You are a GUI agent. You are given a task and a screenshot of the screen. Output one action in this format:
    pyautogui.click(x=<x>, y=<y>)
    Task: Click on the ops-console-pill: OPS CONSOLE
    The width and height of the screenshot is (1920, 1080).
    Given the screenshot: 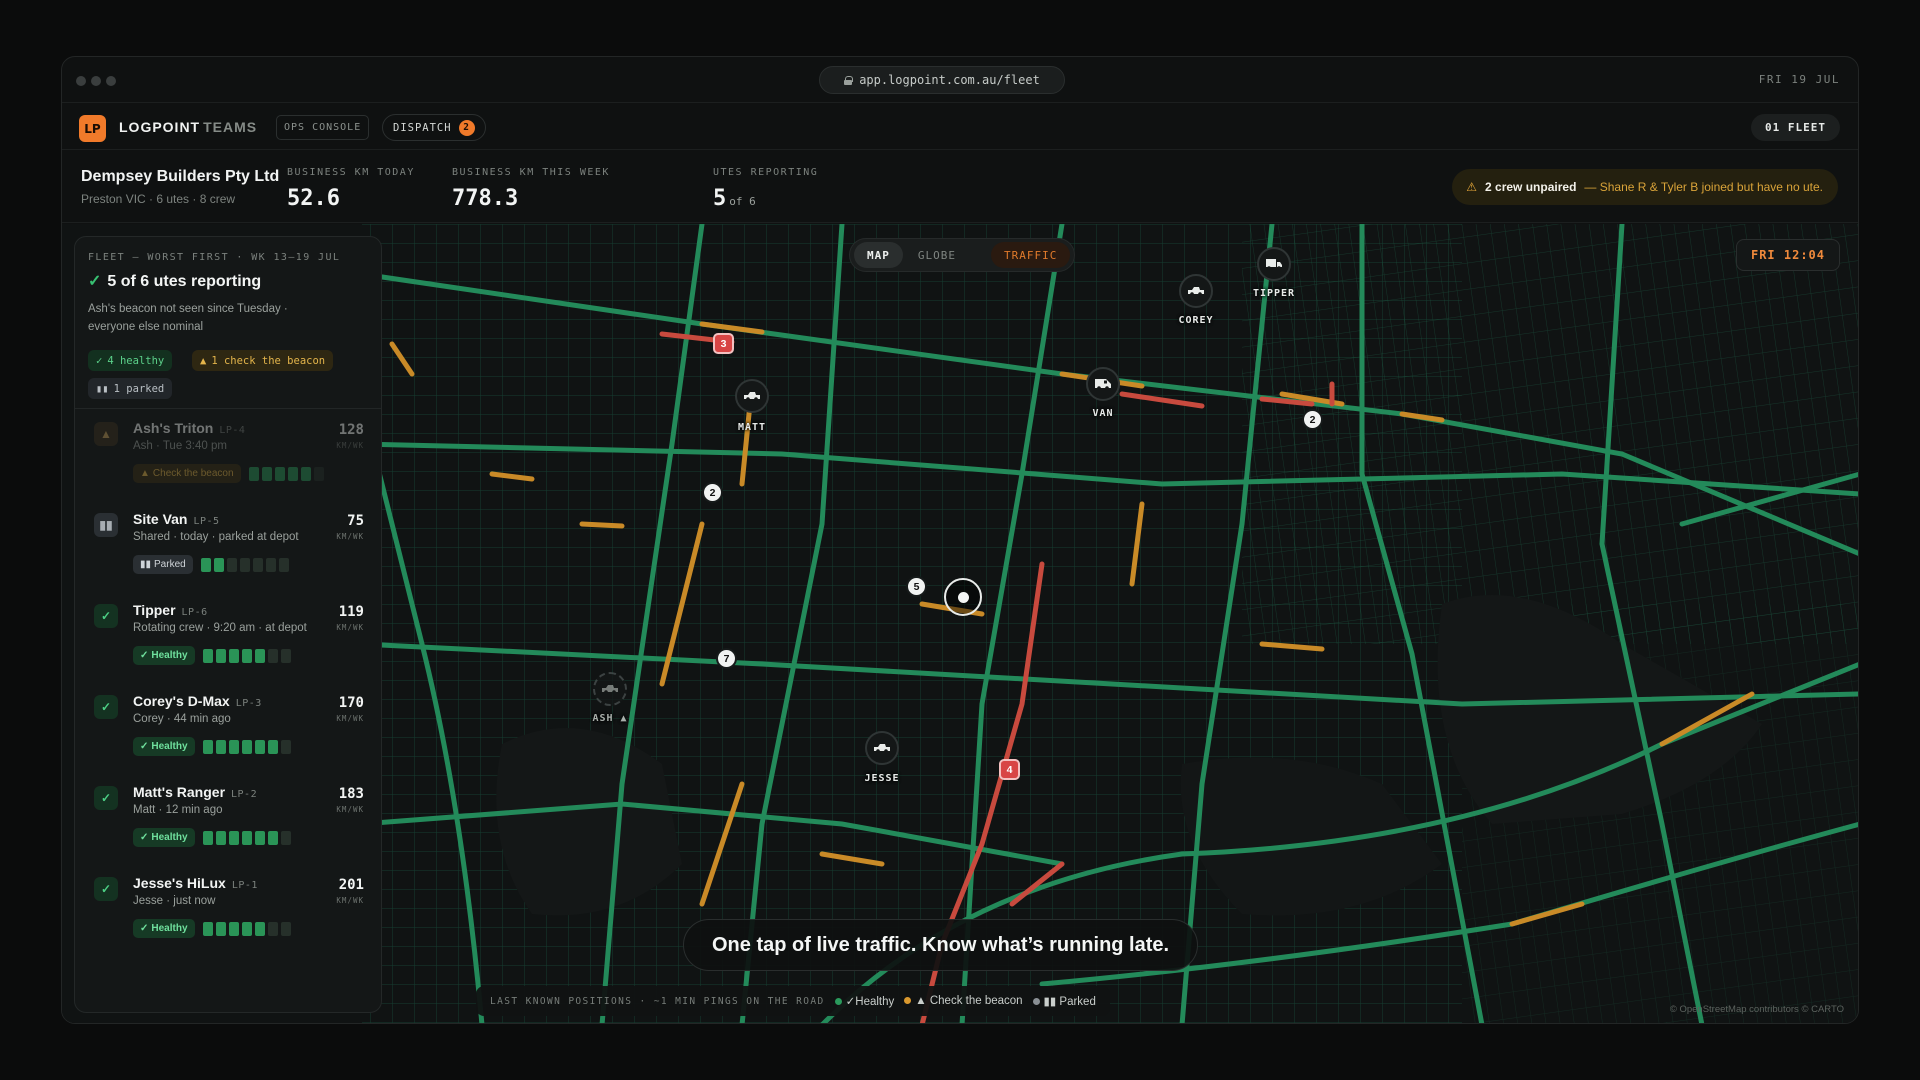 What is the action you would take?
    pyautogui.click(x=323, y=127)
    